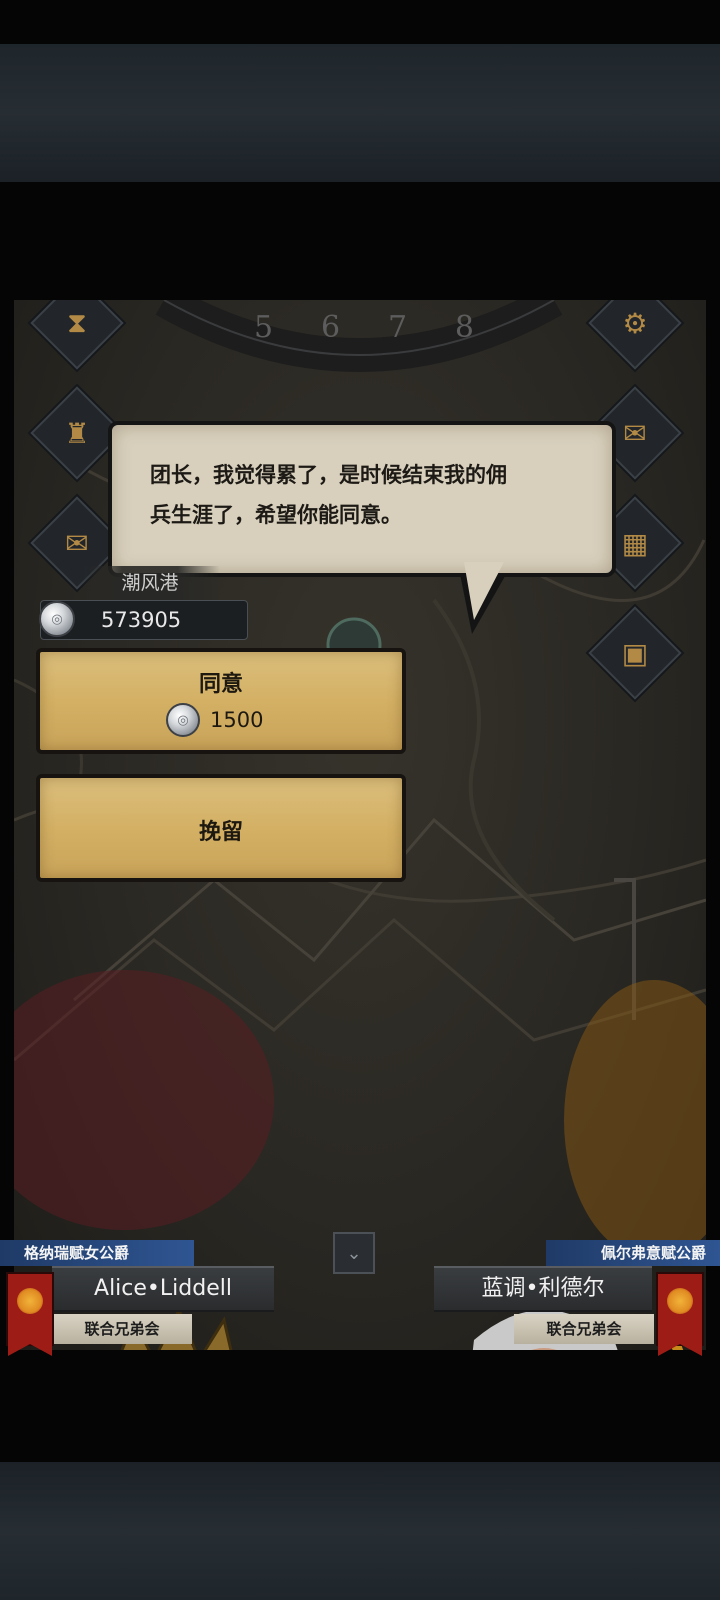  I want to click on dialog-bubble: 团长，我觉得累了，是时候结束我的佣 兵生涯了，希望你能同意。, so click(362, 499).